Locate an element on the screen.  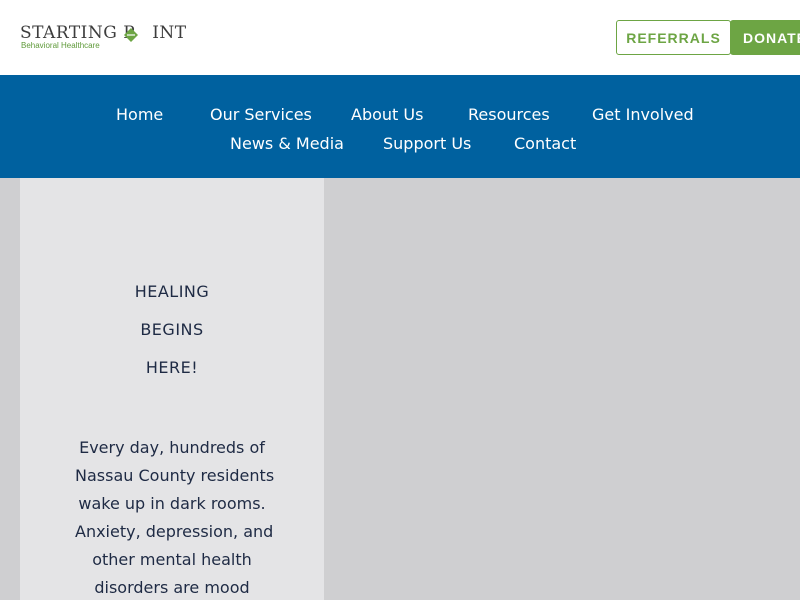
referrals-button: REFERRALS is located at coordinates (673, 37).